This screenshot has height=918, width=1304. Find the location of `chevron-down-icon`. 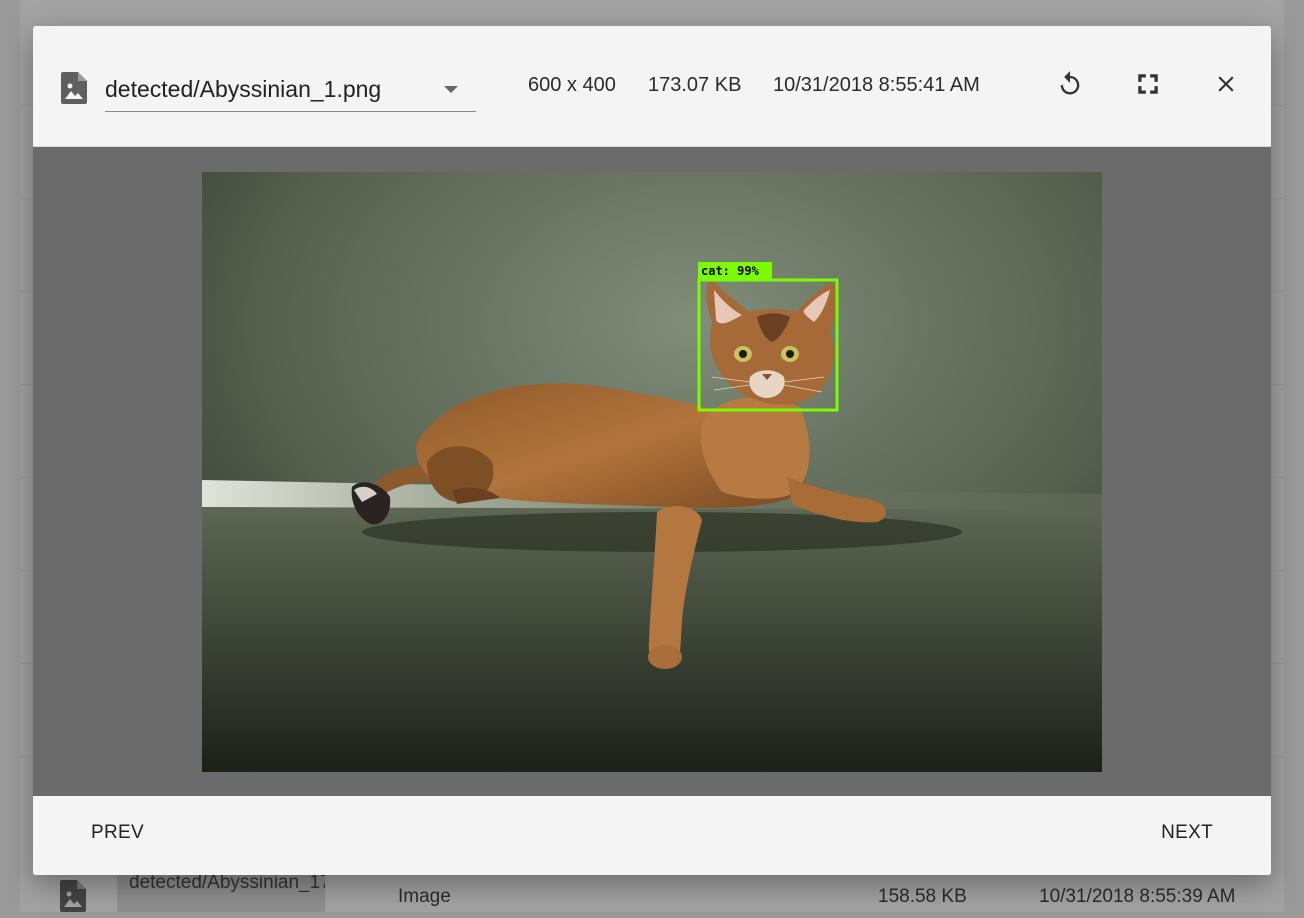

chevron-down-icon is located at coordinates (451, 89).